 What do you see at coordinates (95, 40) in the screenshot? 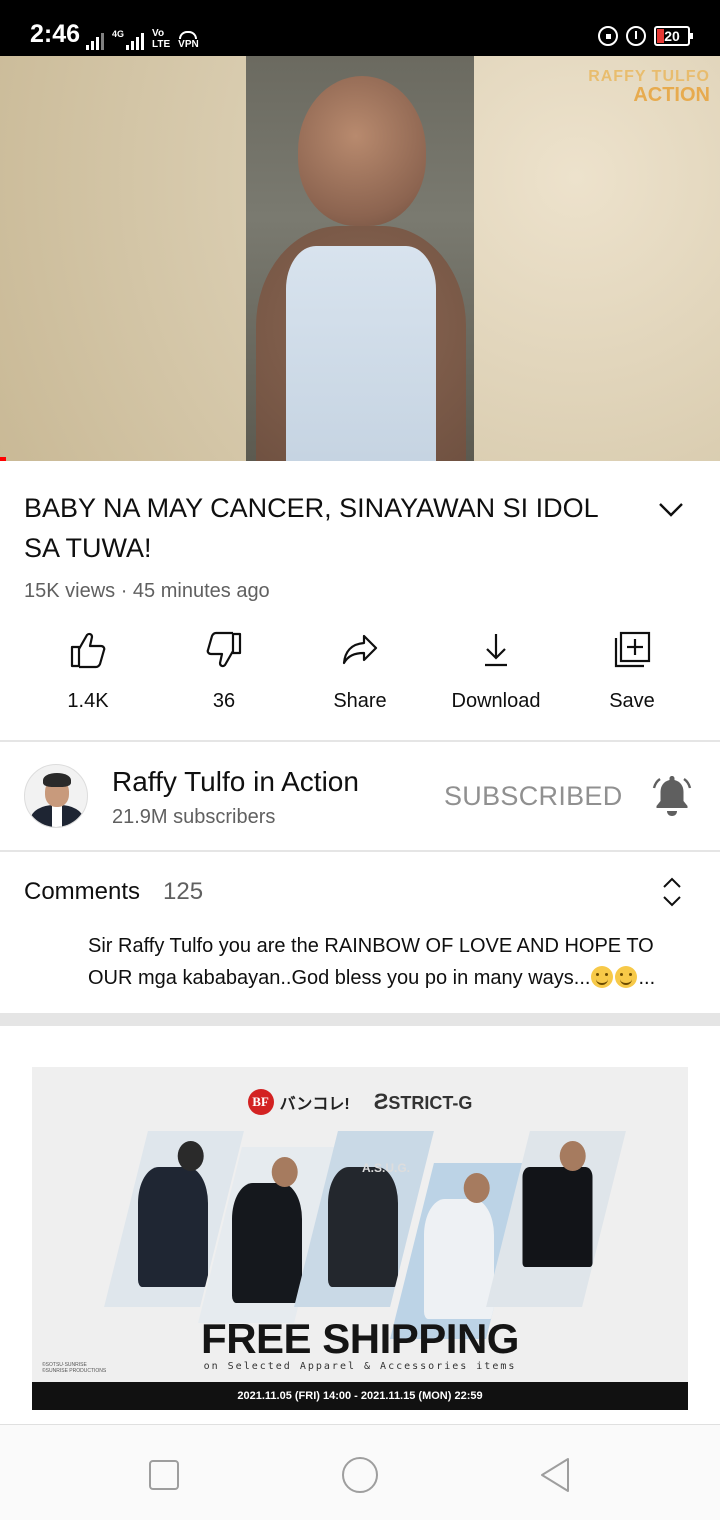
I see `signal-icon` at bounding box center [95, 40].